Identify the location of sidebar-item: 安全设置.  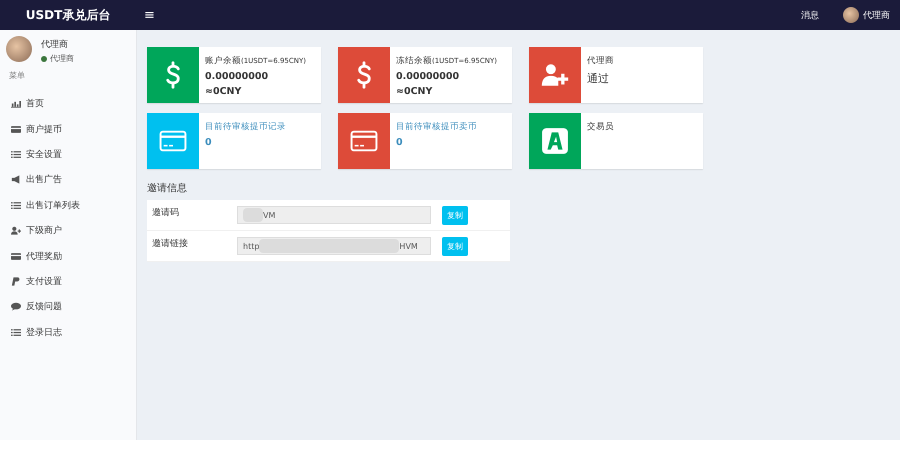
(68, 155).